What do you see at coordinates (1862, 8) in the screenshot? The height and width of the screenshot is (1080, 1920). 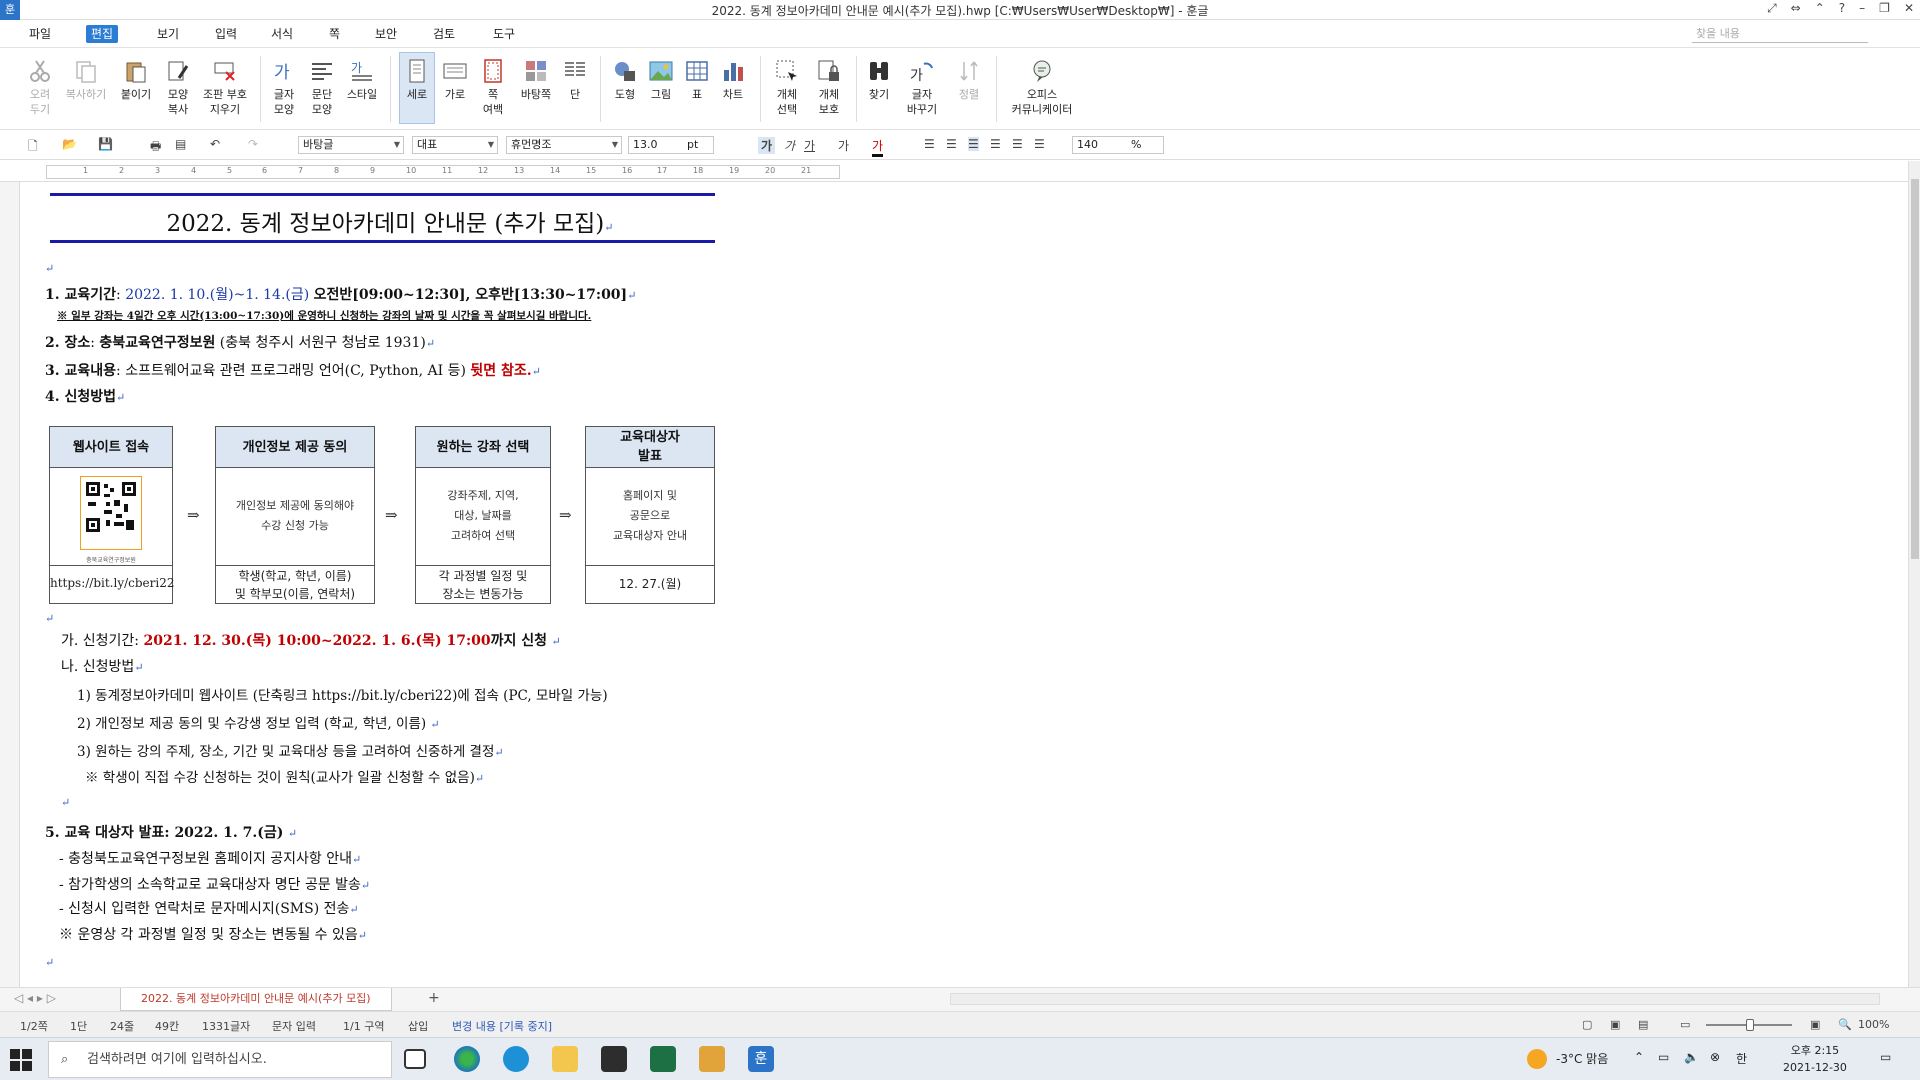 I see `minimize-button: –` at bounding box center [1862, 8].